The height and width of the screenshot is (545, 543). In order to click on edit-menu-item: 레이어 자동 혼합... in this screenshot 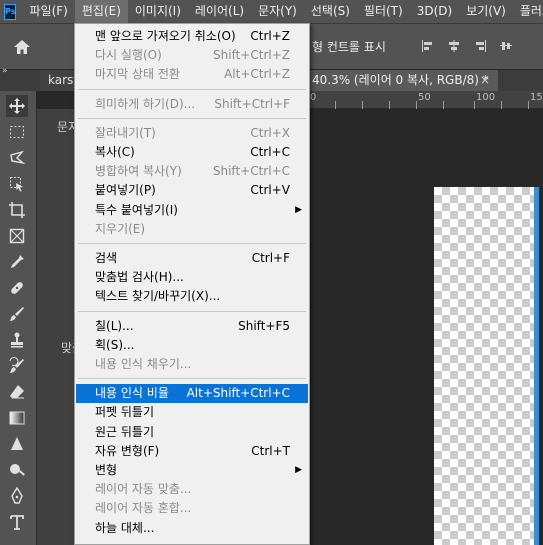, I will do `click(192, 508)`.